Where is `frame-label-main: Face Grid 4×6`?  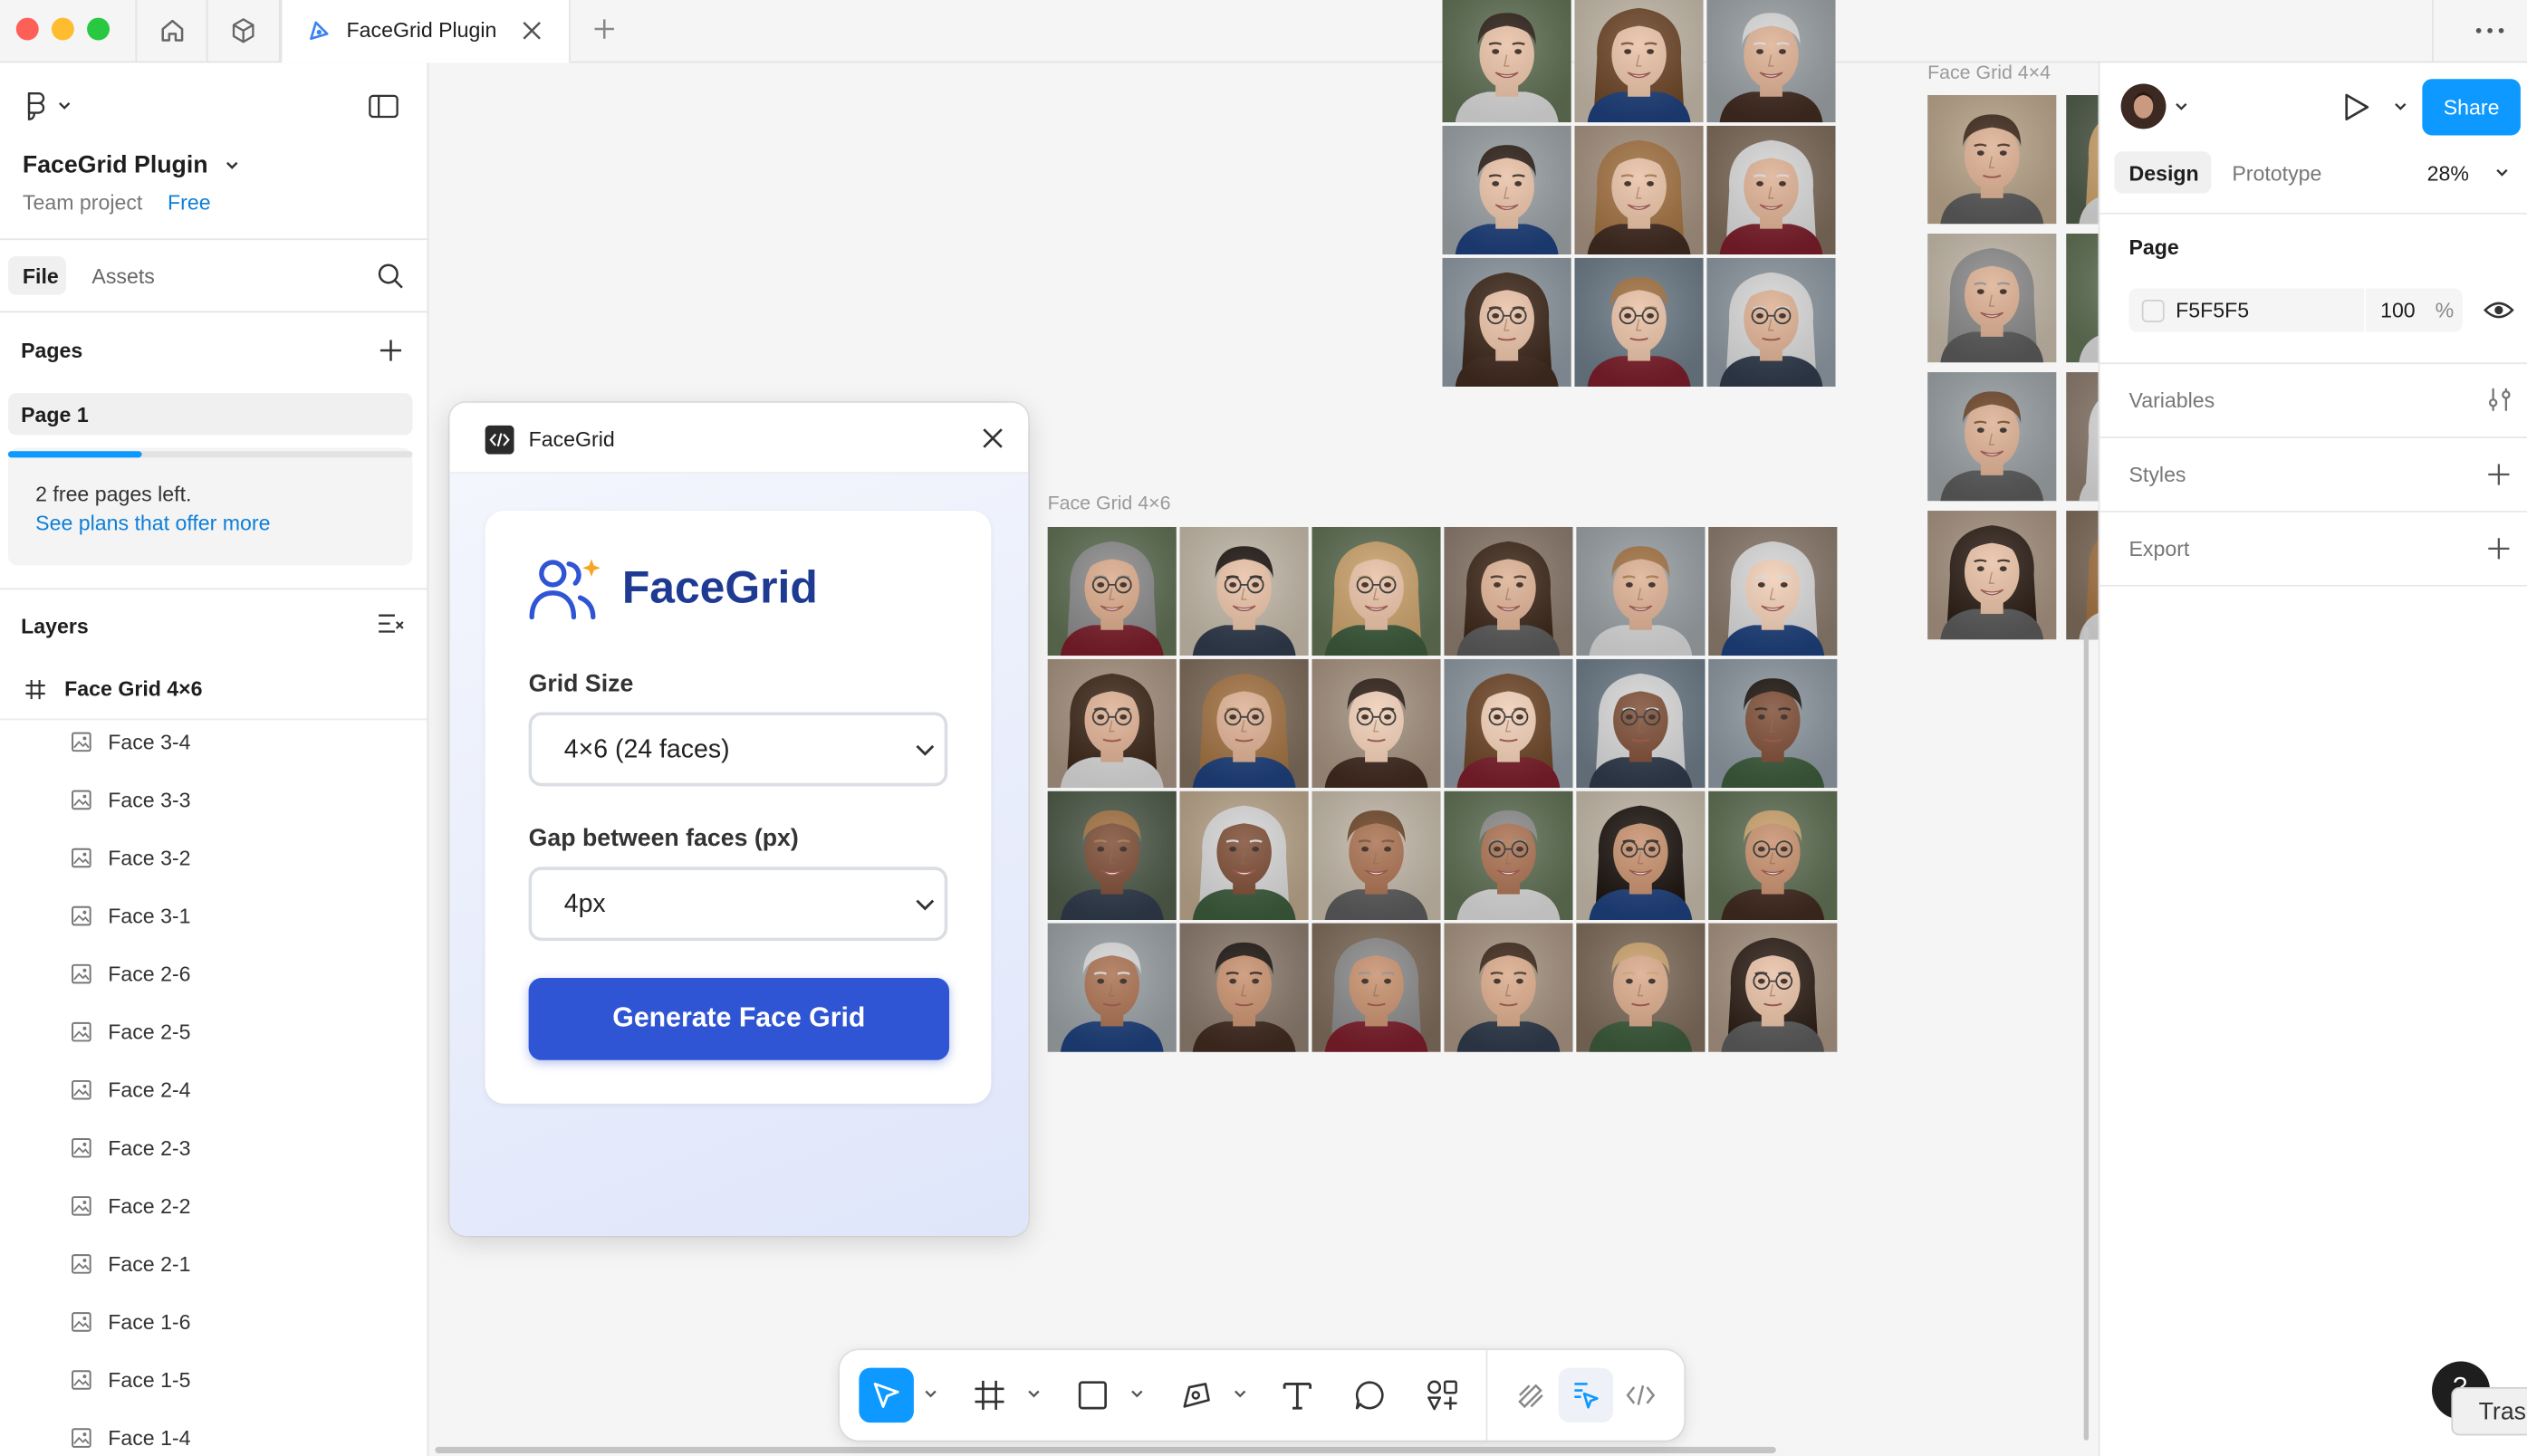 frame-label-main: Face Grid 4×6 is located at coordinates (1110, 503).